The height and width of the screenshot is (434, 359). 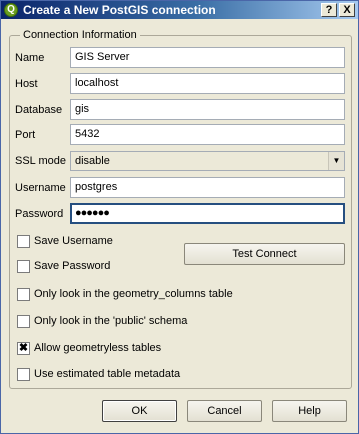 What do you see at coordinates (39, 214) in the screenshot?
I see `password-label: Password` at bounding box center [39, 214].